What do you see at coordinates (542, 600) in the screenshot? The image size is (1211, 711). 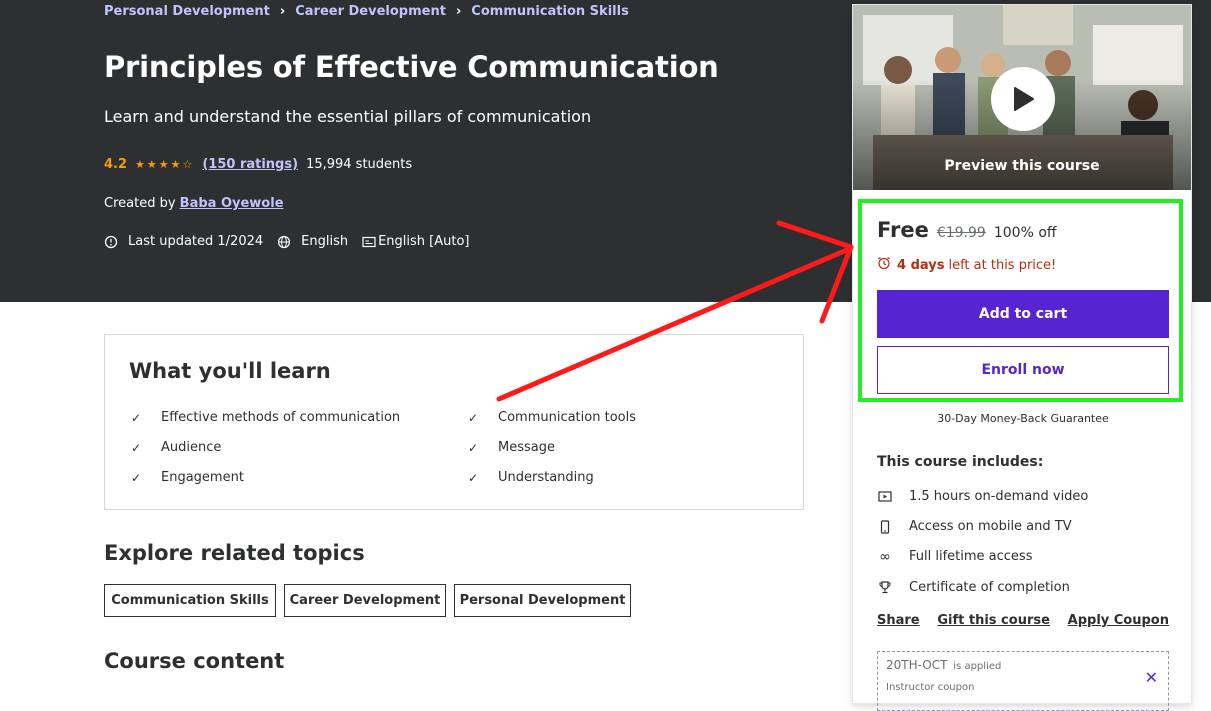 I see `topic-personal-development-button: Personal Development` at bounding box center [542, 600].